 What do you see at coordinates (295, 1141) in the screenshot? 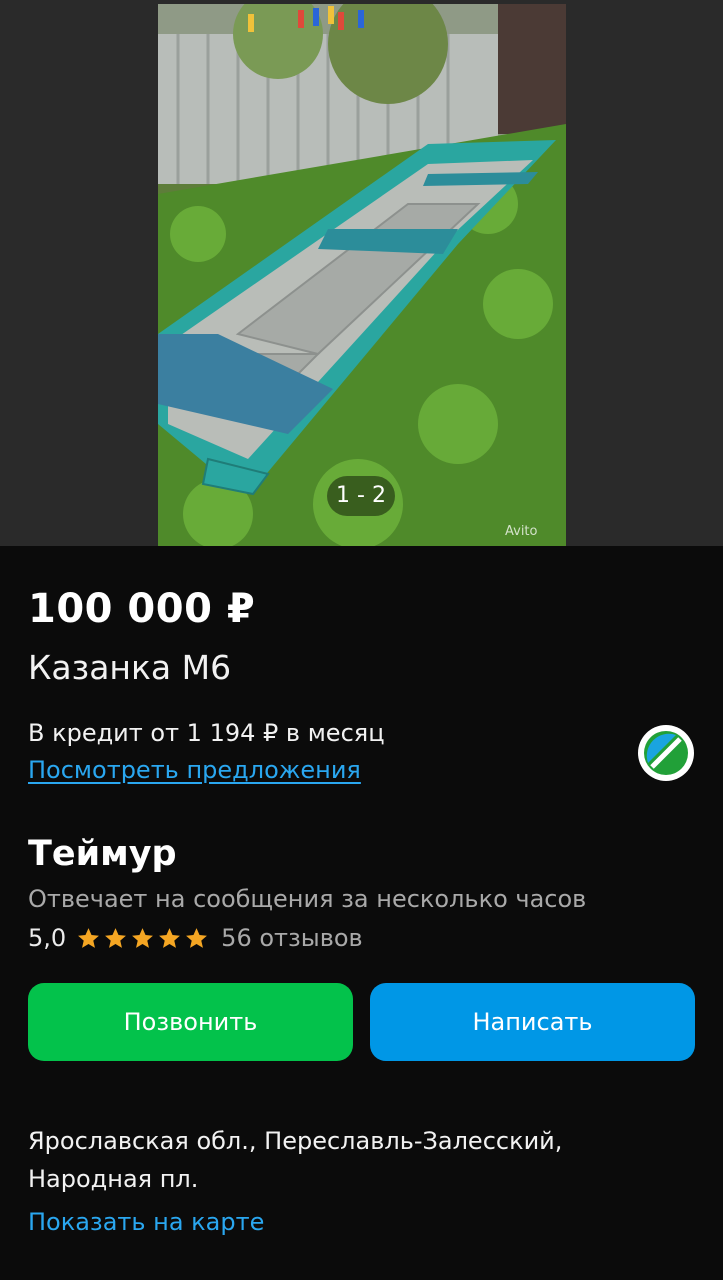
I see `address-line-1: Ярославская обл., Переславль-Залесский,` at bounding box center [295, 1141].